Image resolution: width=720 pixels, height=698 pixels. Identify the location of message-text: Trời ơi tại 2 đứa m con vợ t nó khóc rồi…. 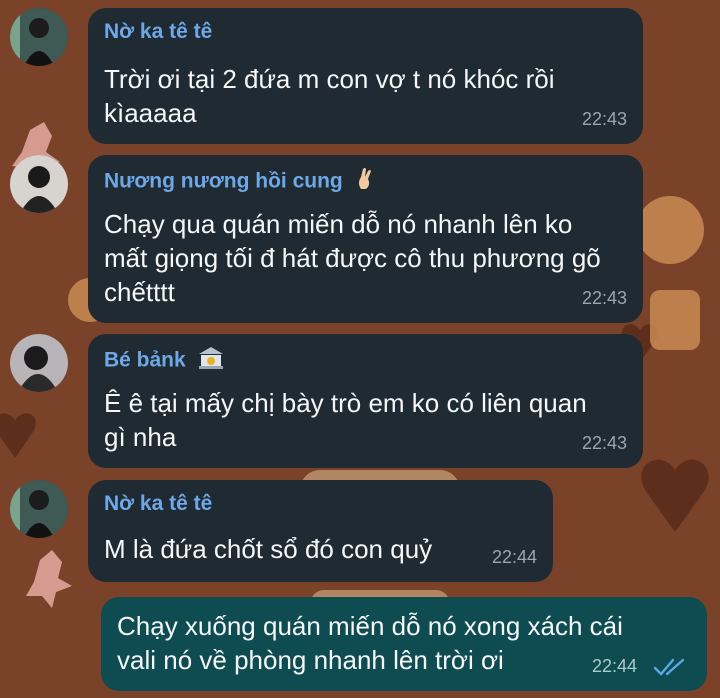
(329, 96).